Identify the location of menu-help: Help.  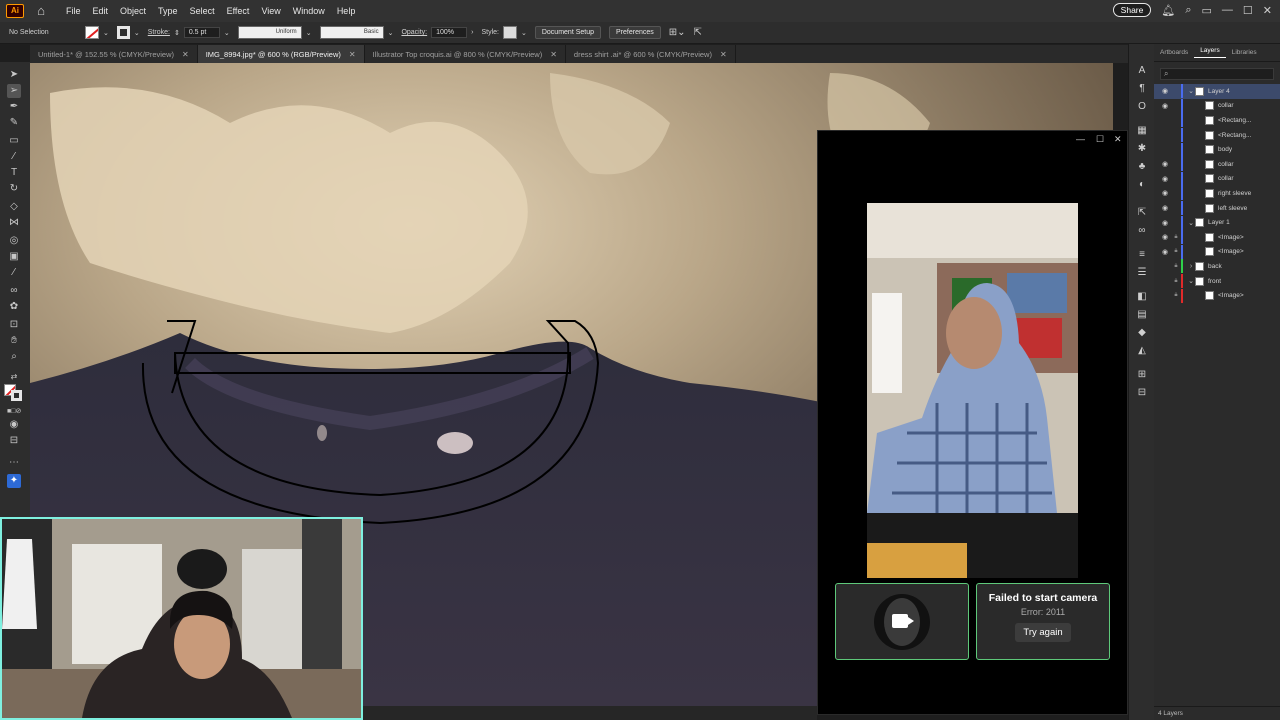
(346, 11).